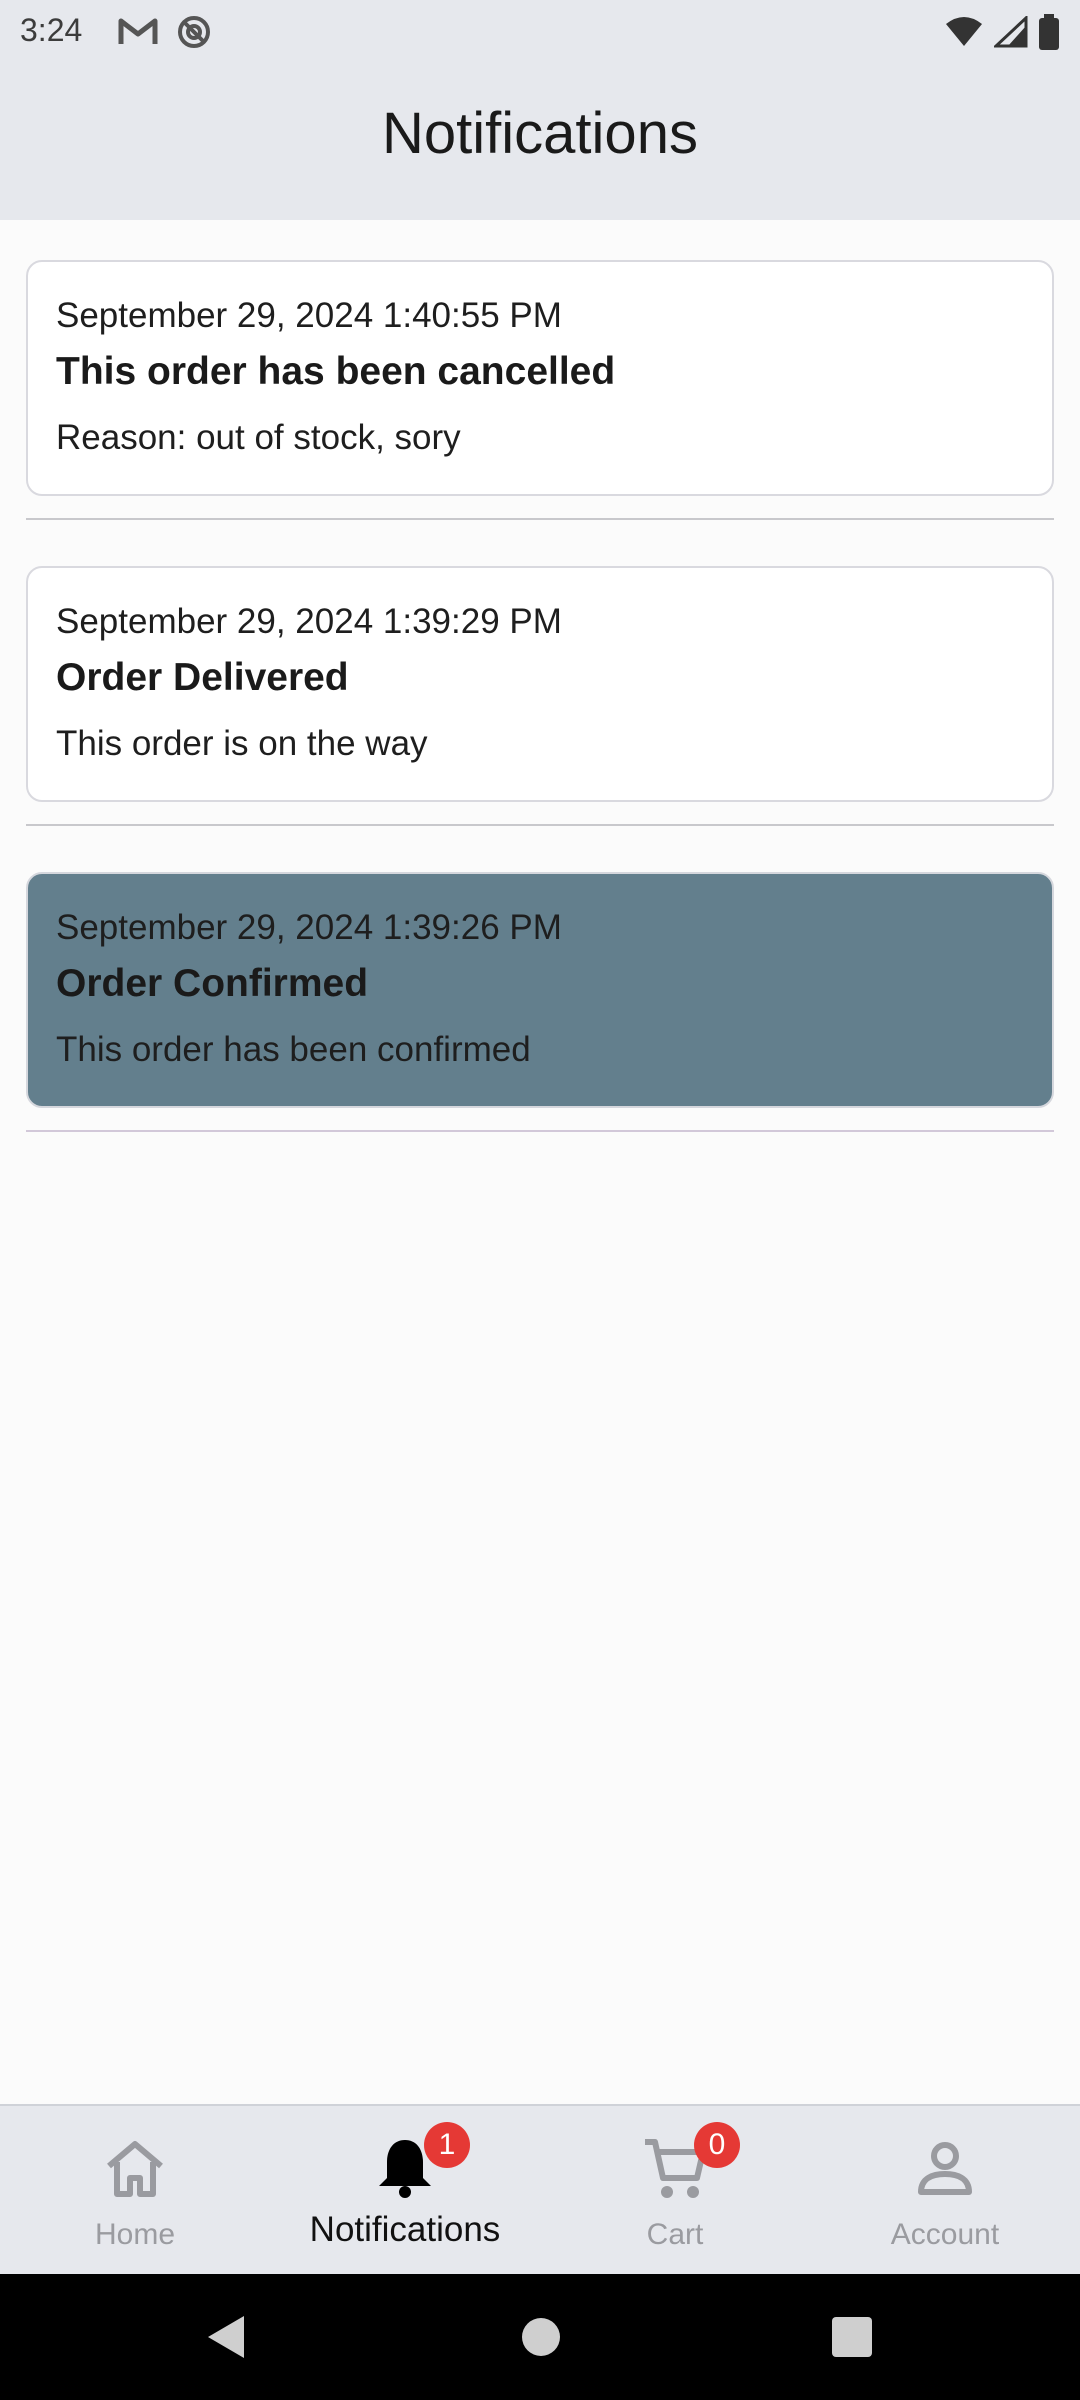 Image resolution: width=1080 pixels, height=2400 pixels. I want to click on notification-date: September 29, 2024 1:40:55 PM, so click(309, 315).